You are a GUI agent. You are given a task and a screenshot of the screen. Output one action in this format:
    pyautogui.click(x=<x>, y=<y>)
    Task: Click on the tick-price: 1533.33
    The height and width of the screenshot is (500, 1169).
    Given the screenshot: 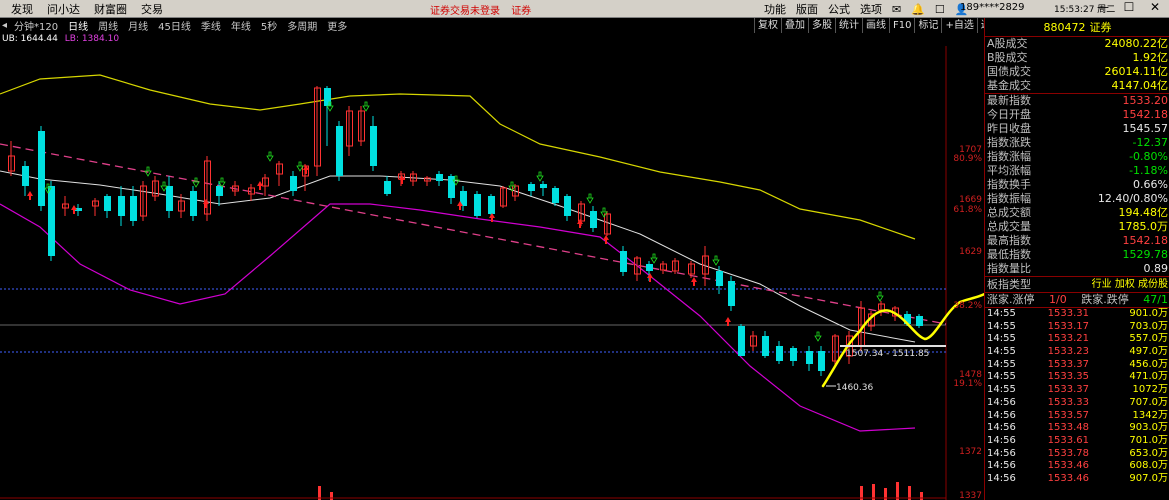 What is the action you would take?
    pyautogui.click(x=1068, y=402)
    